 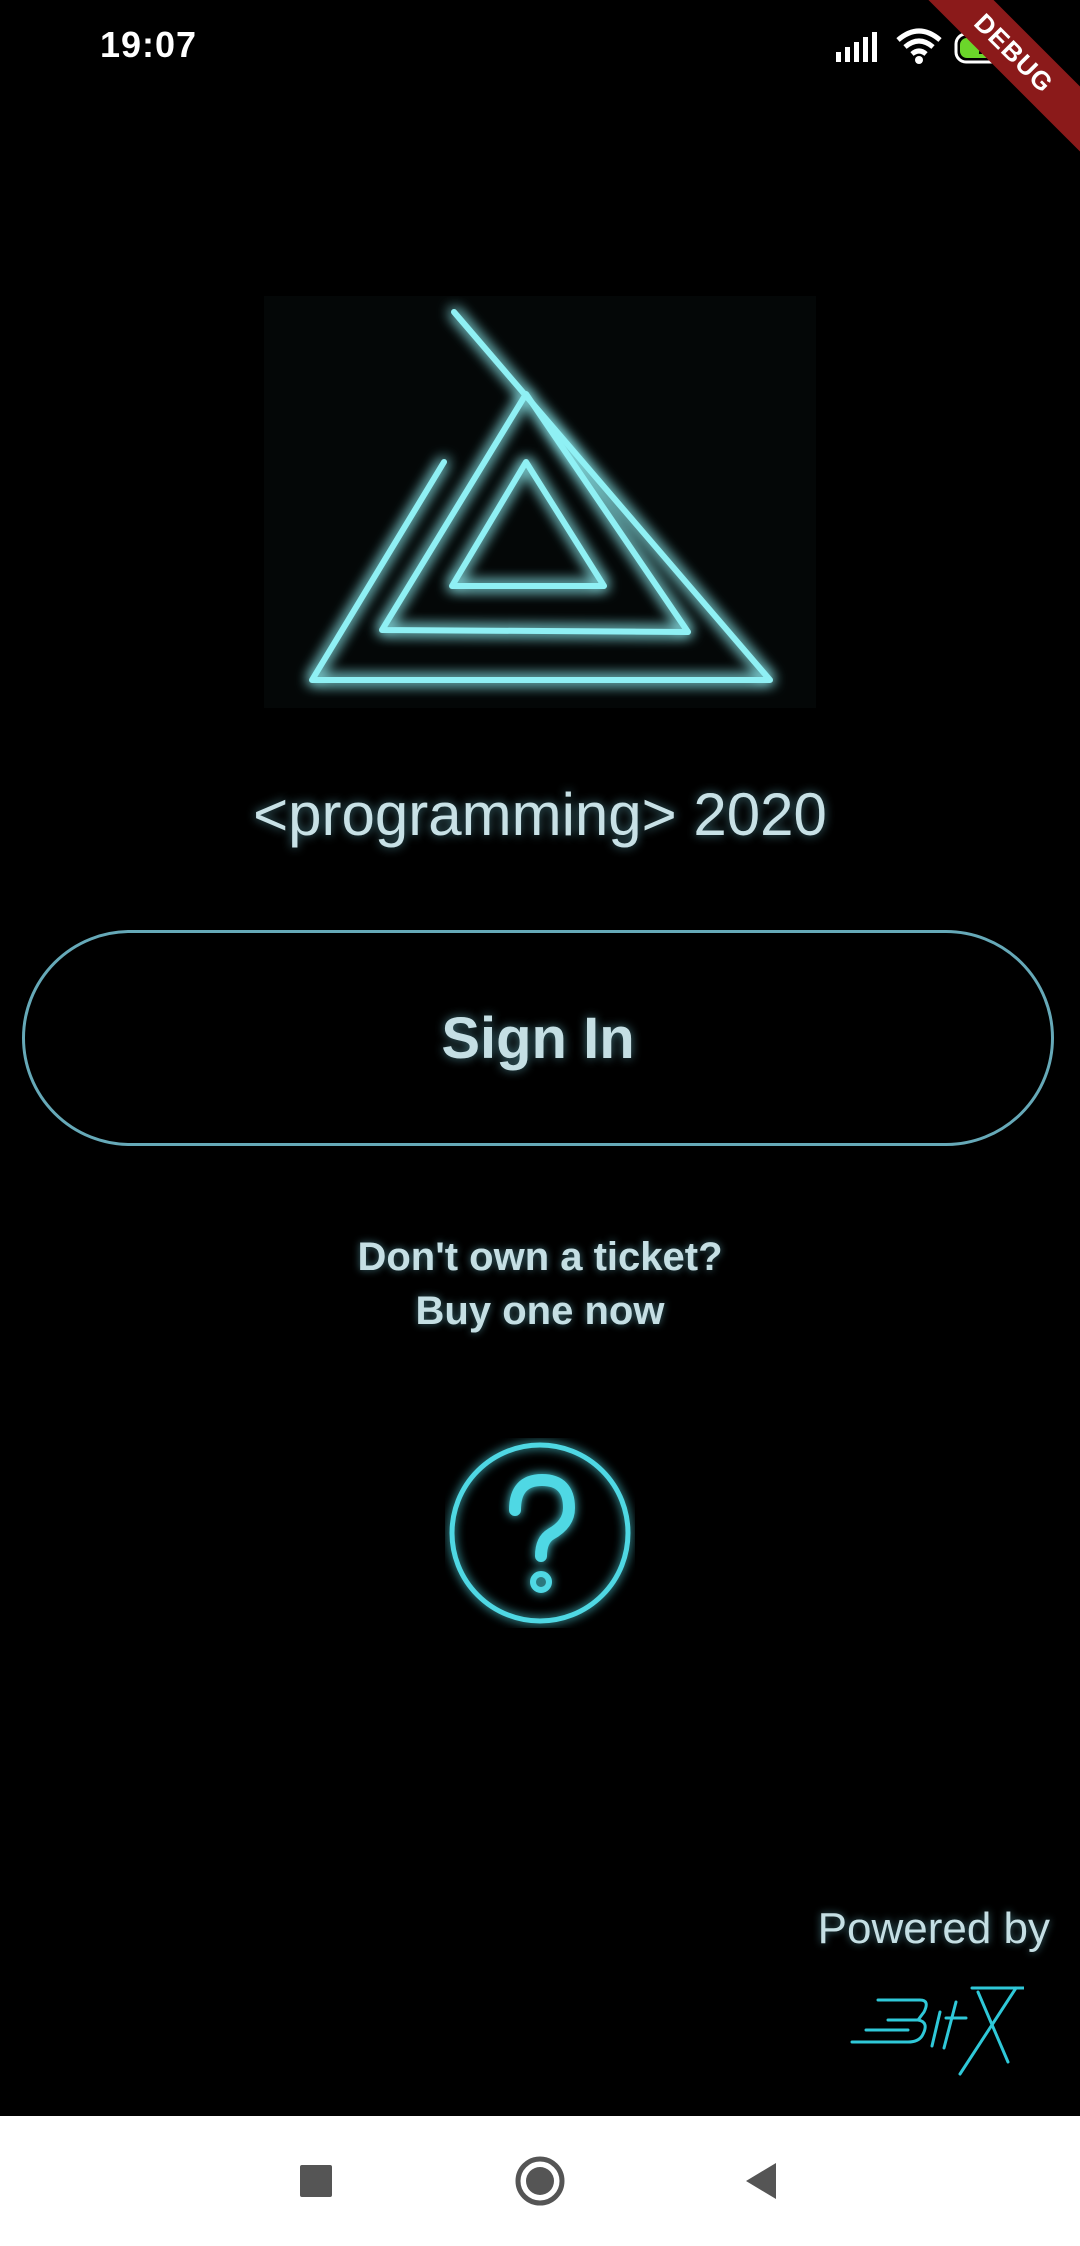 I want to click on signal-icon, so click(x=856, y=47).